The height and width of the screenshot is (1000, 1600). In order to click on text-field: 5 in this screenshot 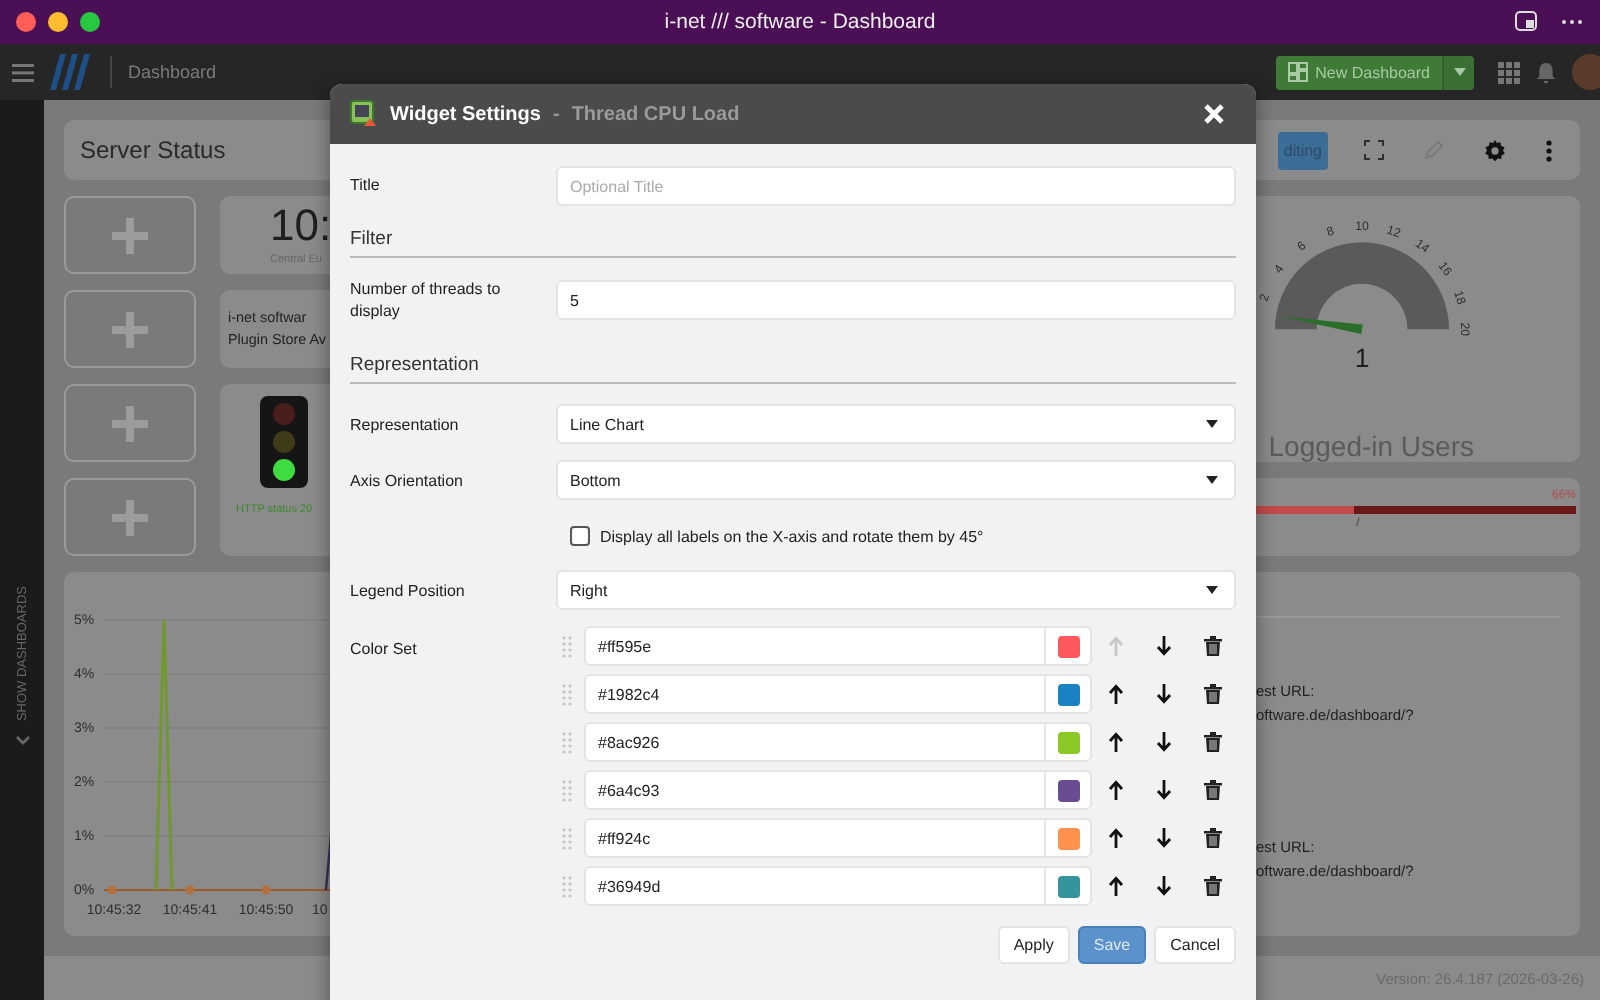, I will do `click(896, 300)`.